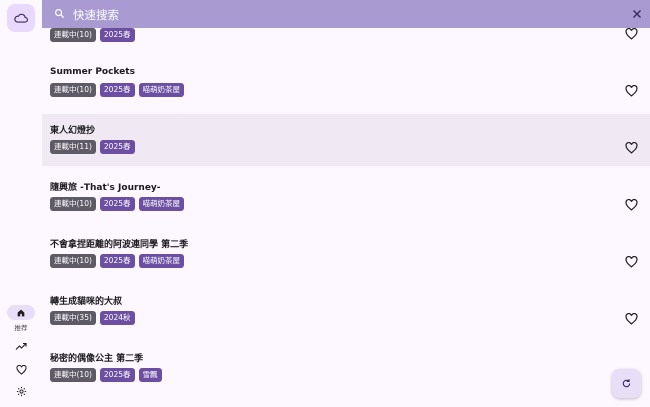 Image resolution: width=650 pixels, height=407 pixels. What do you see at coordinates (117, 318) in the screenshot?
I see `season-tag: 2024秋` at bounding box center [117, 318].